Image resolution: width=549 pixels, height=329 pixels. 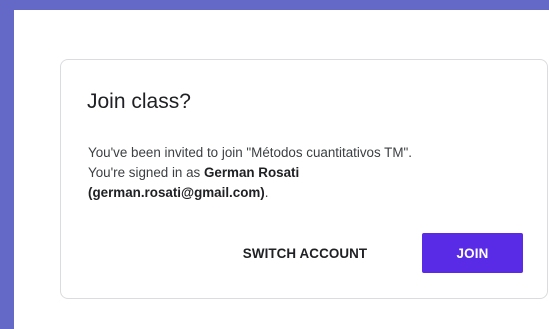 What do you see at coordinates (407, 152) in the screenshot?
I see `invite-suffix: ".` at bounding box center [407, 152].